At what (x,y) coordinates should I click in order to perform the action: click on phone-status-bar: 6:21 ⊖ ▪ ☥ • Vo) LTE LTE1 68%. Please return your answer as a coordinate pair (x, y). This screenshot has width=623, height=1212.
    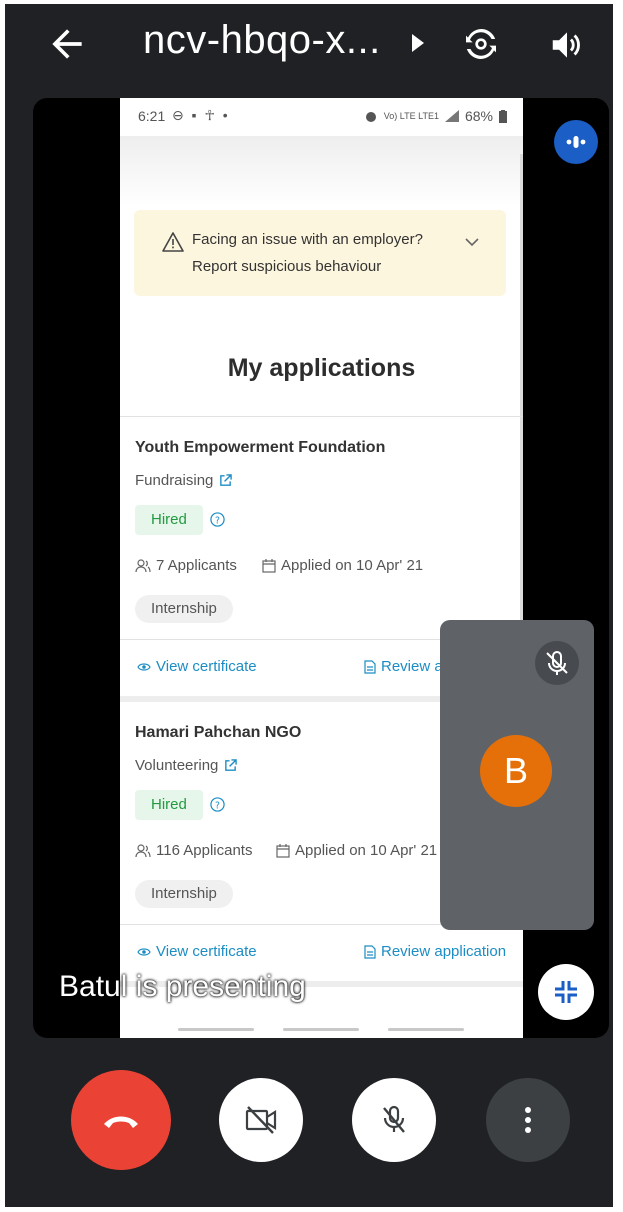
    Looking at the image, I should click on (321, 117).